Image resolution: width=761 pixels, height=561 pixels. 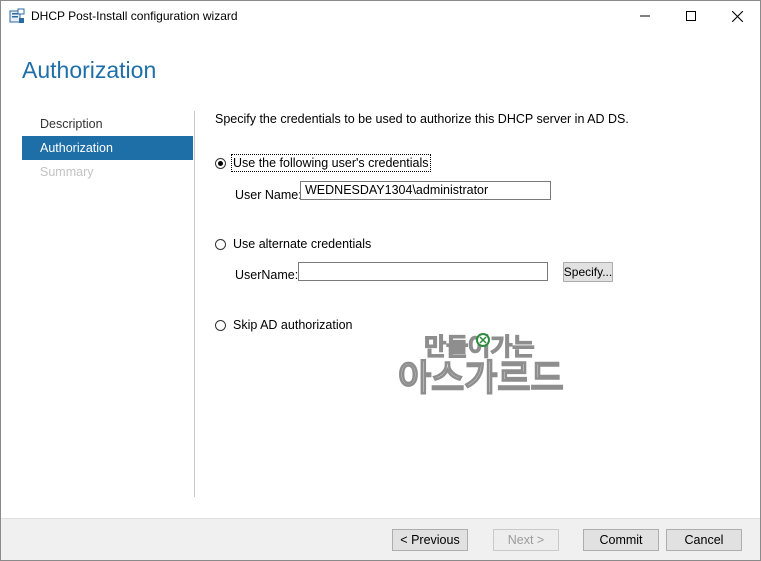 I want to click on nav-item-description: Description, so click(x=107, y=124).